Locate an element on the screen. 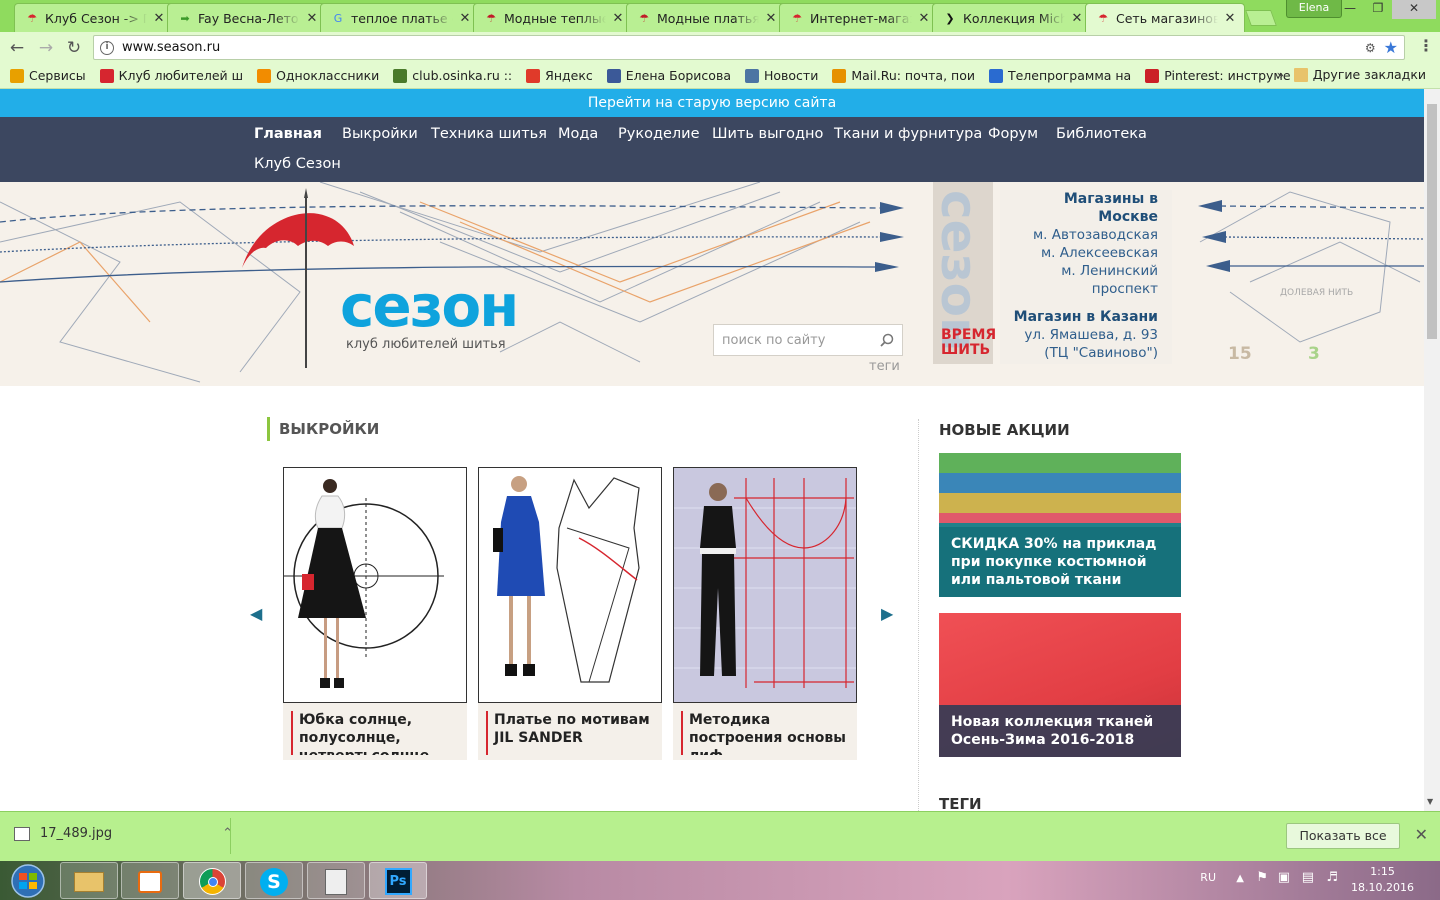  browser-tab: ❯ Коллекция Michael ✕ is located at coordinates (1012, 17).